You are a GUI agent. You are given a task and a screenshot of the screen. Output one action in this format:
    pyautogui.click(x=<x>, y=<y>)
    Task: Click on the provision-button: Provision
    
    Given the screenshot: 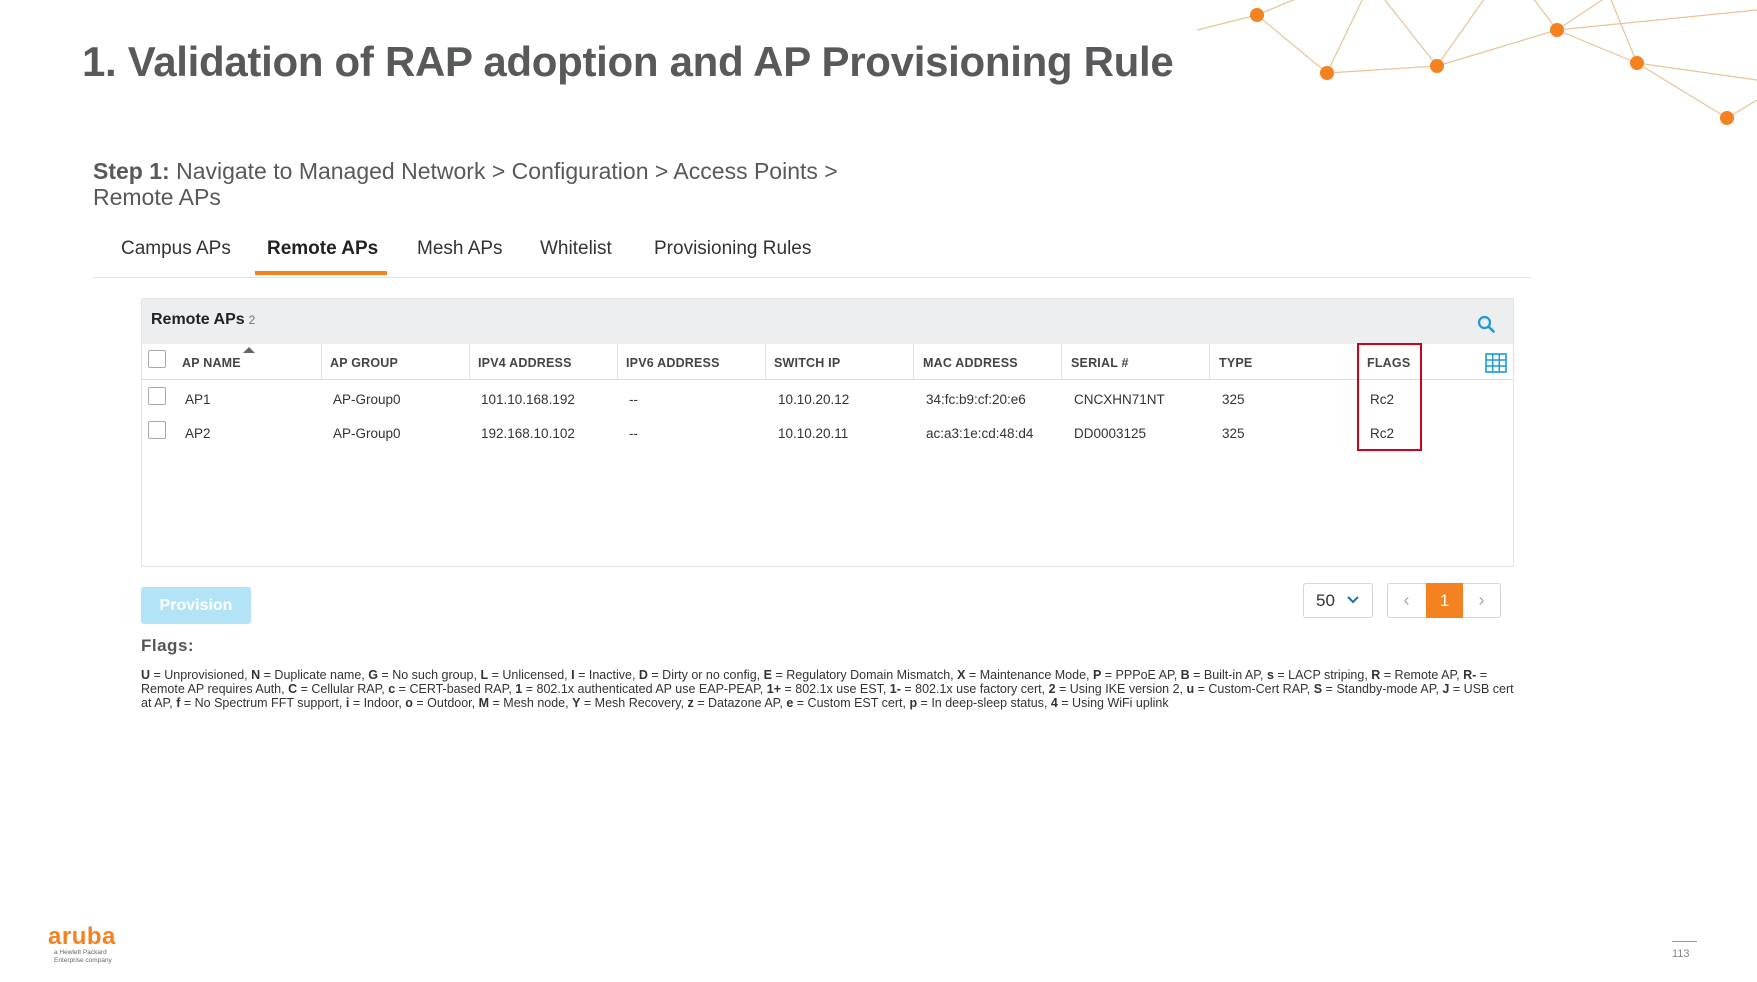 What is the action you would take?
    pyautogui.click(x=196, y=605)
    